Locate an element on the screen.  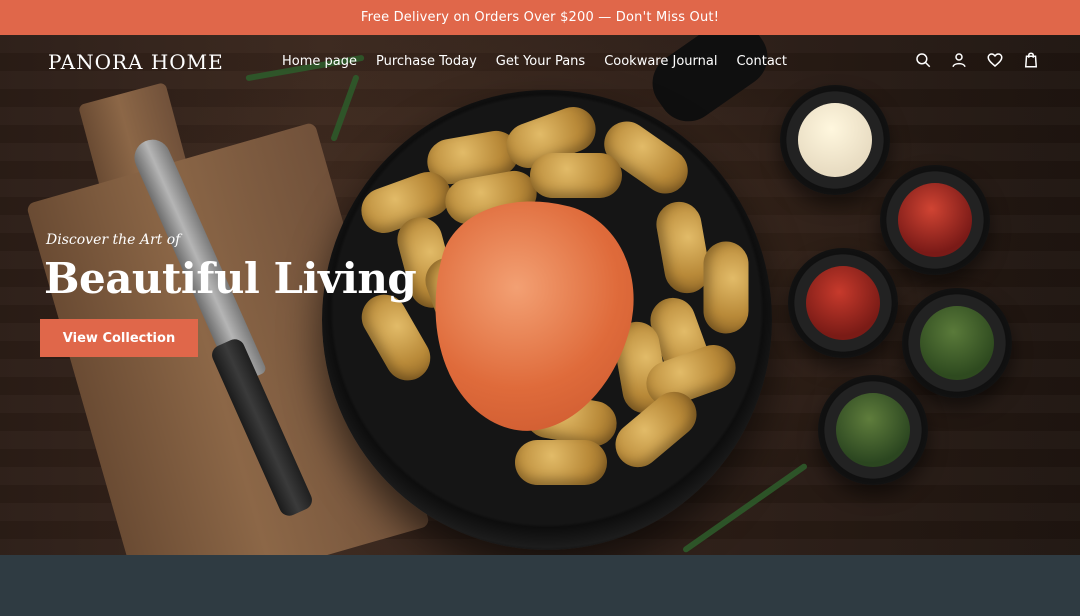
nav-cookware-journal: Cookware Journal is located at coordinates (660, 61).